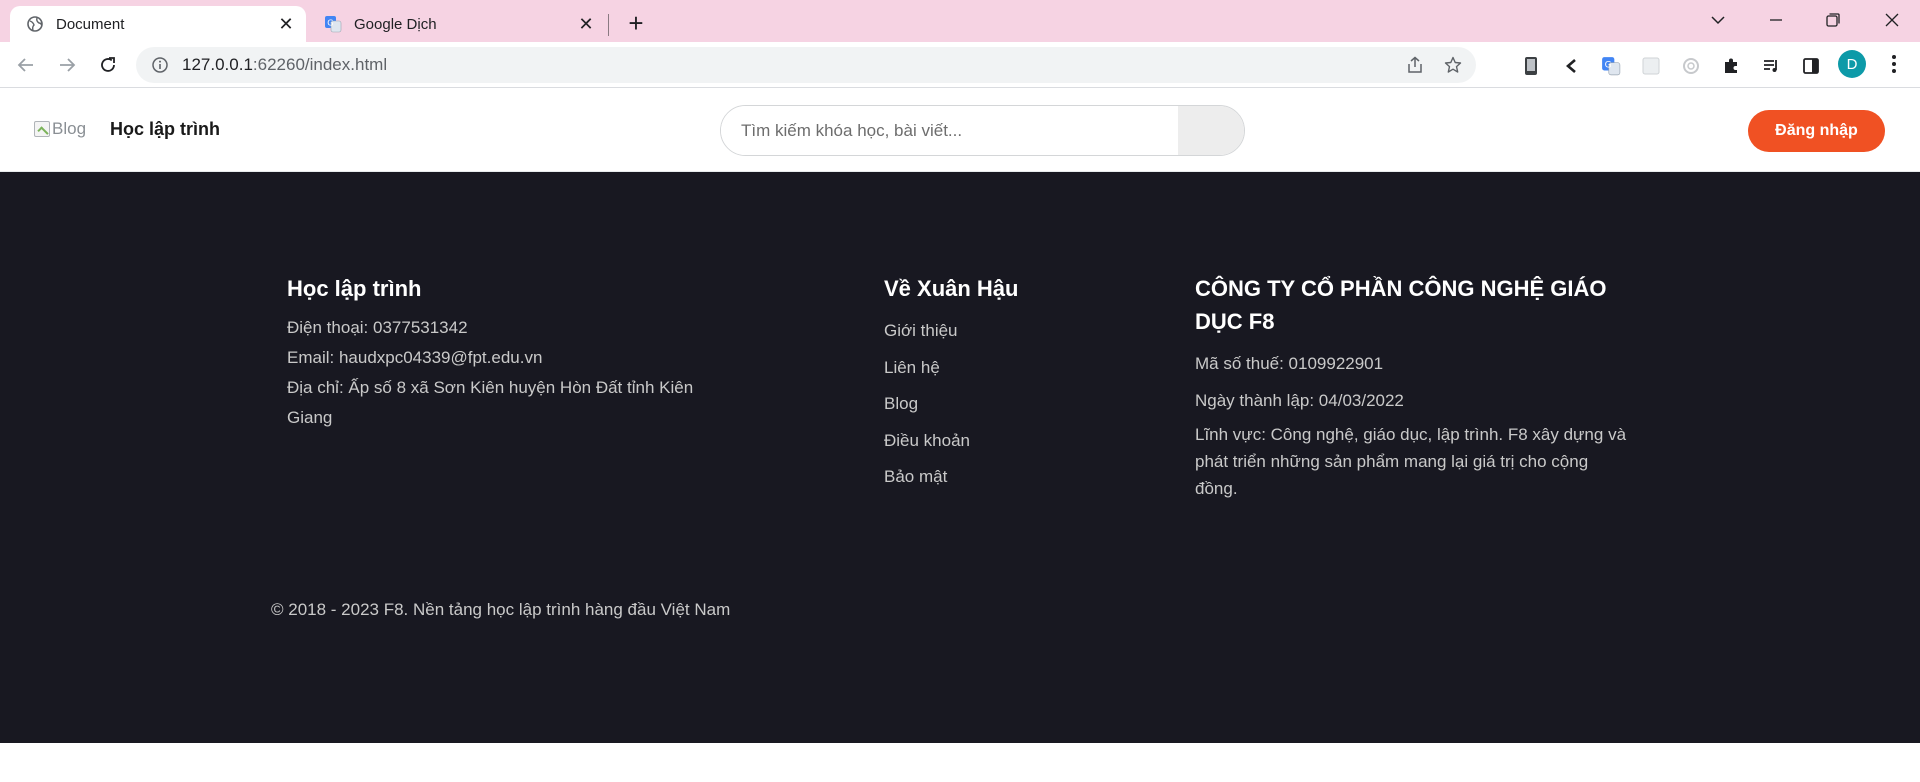 Image resolution: width=1920 pixels, height=782 pixels. I want to click on url-host: 127.0.0.1, so click(217, 64).